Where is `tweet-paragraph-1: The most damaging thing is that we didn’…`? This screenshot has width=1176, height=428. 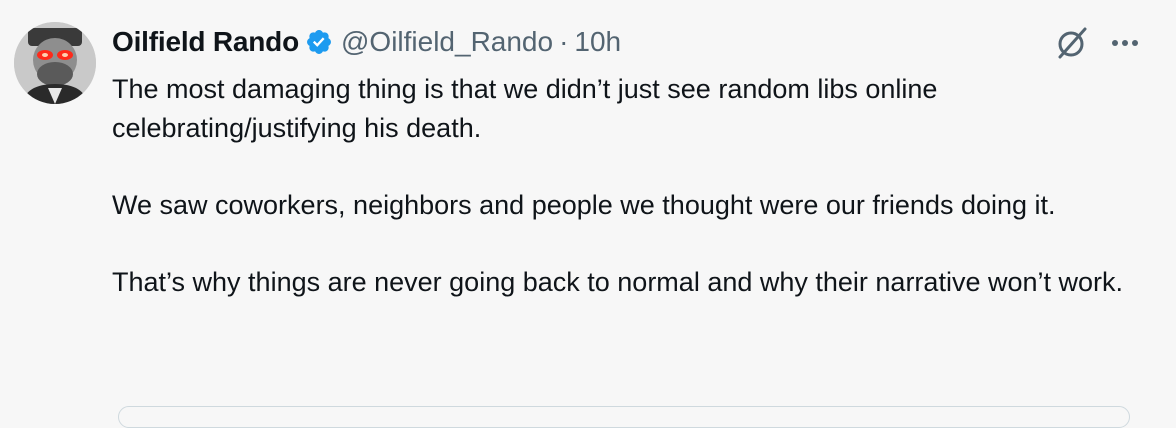
tweet-paragraph-1: The most damaging thing is that we didn’… is located at coordinates (525, 108).